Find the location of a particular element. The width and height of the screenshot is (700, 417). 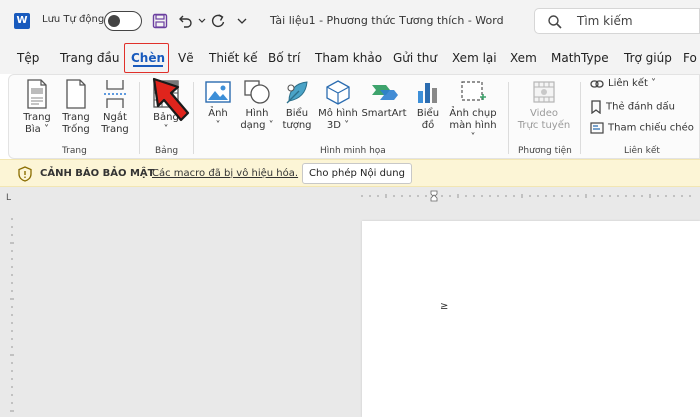

toggle-knob is located at coordinates (114, 21).